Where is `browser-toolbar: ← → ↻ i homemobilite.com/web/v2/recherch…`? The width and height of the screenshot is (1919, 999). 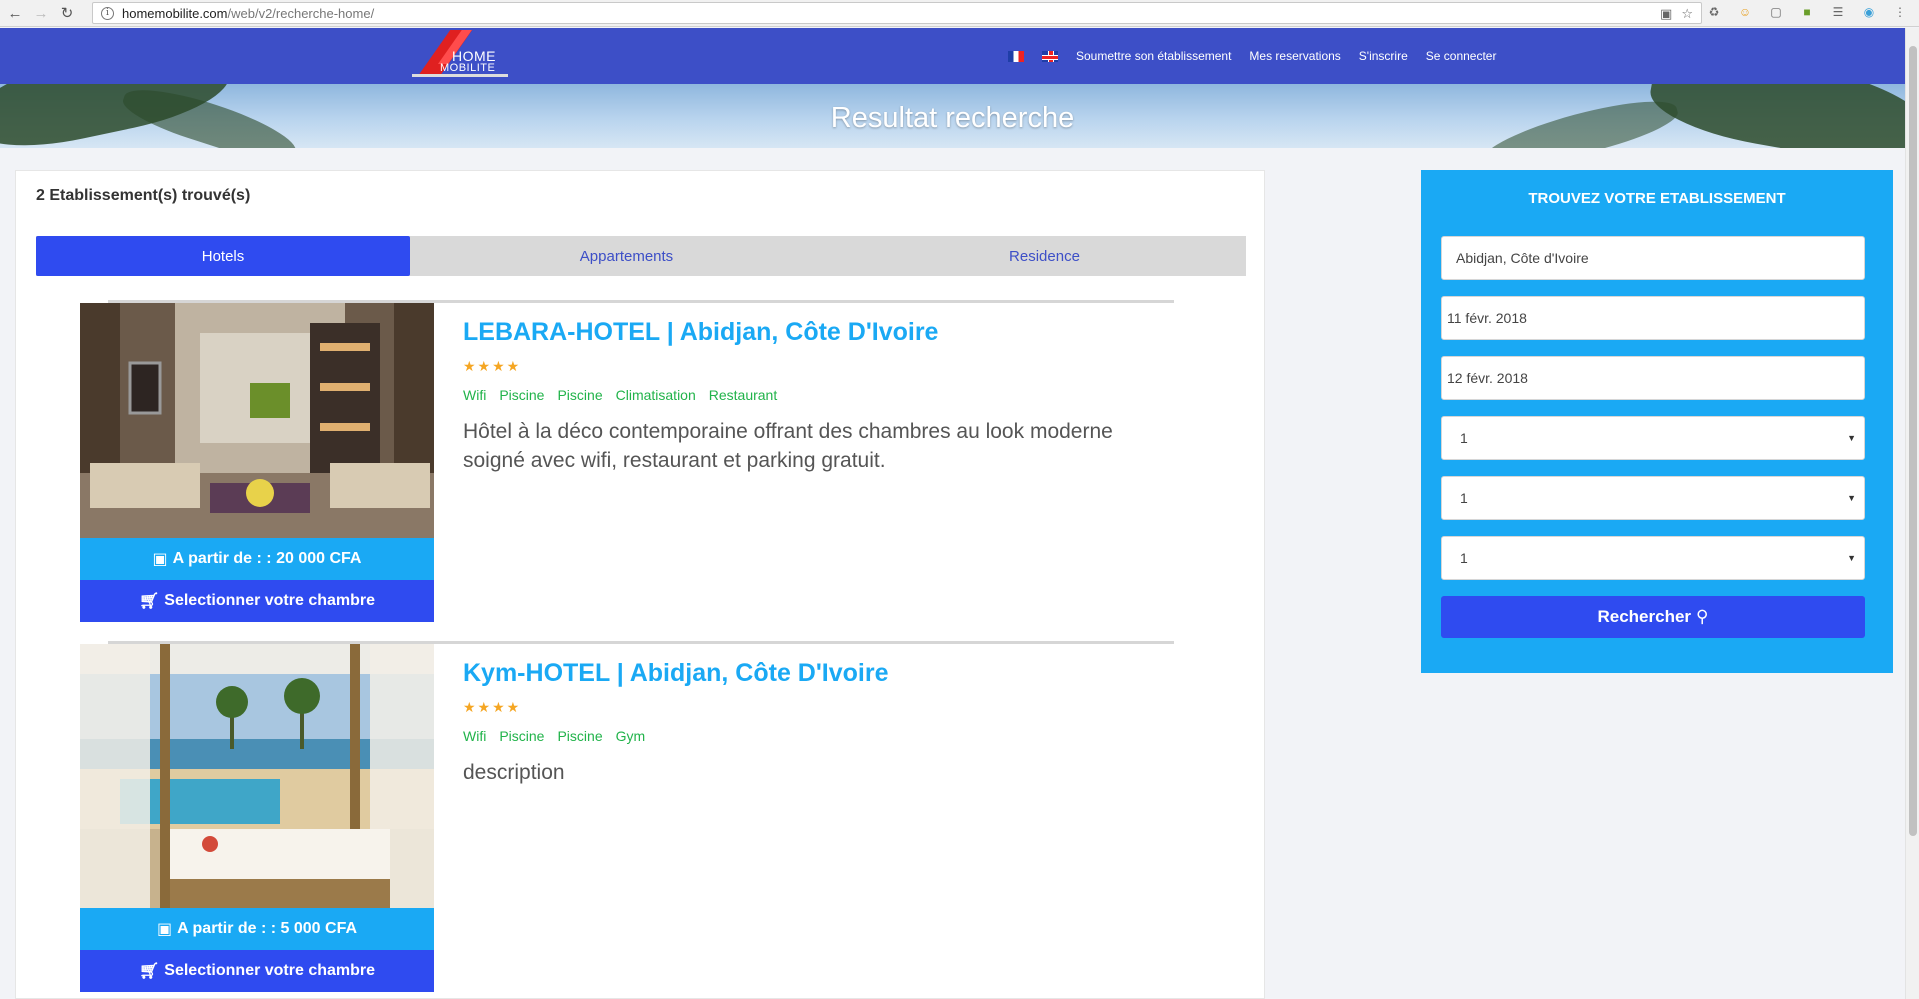 browser-toolbar: ← → ↻ i homemobilite.com/web/v2/recherch… is located at coordinates (959, 13).